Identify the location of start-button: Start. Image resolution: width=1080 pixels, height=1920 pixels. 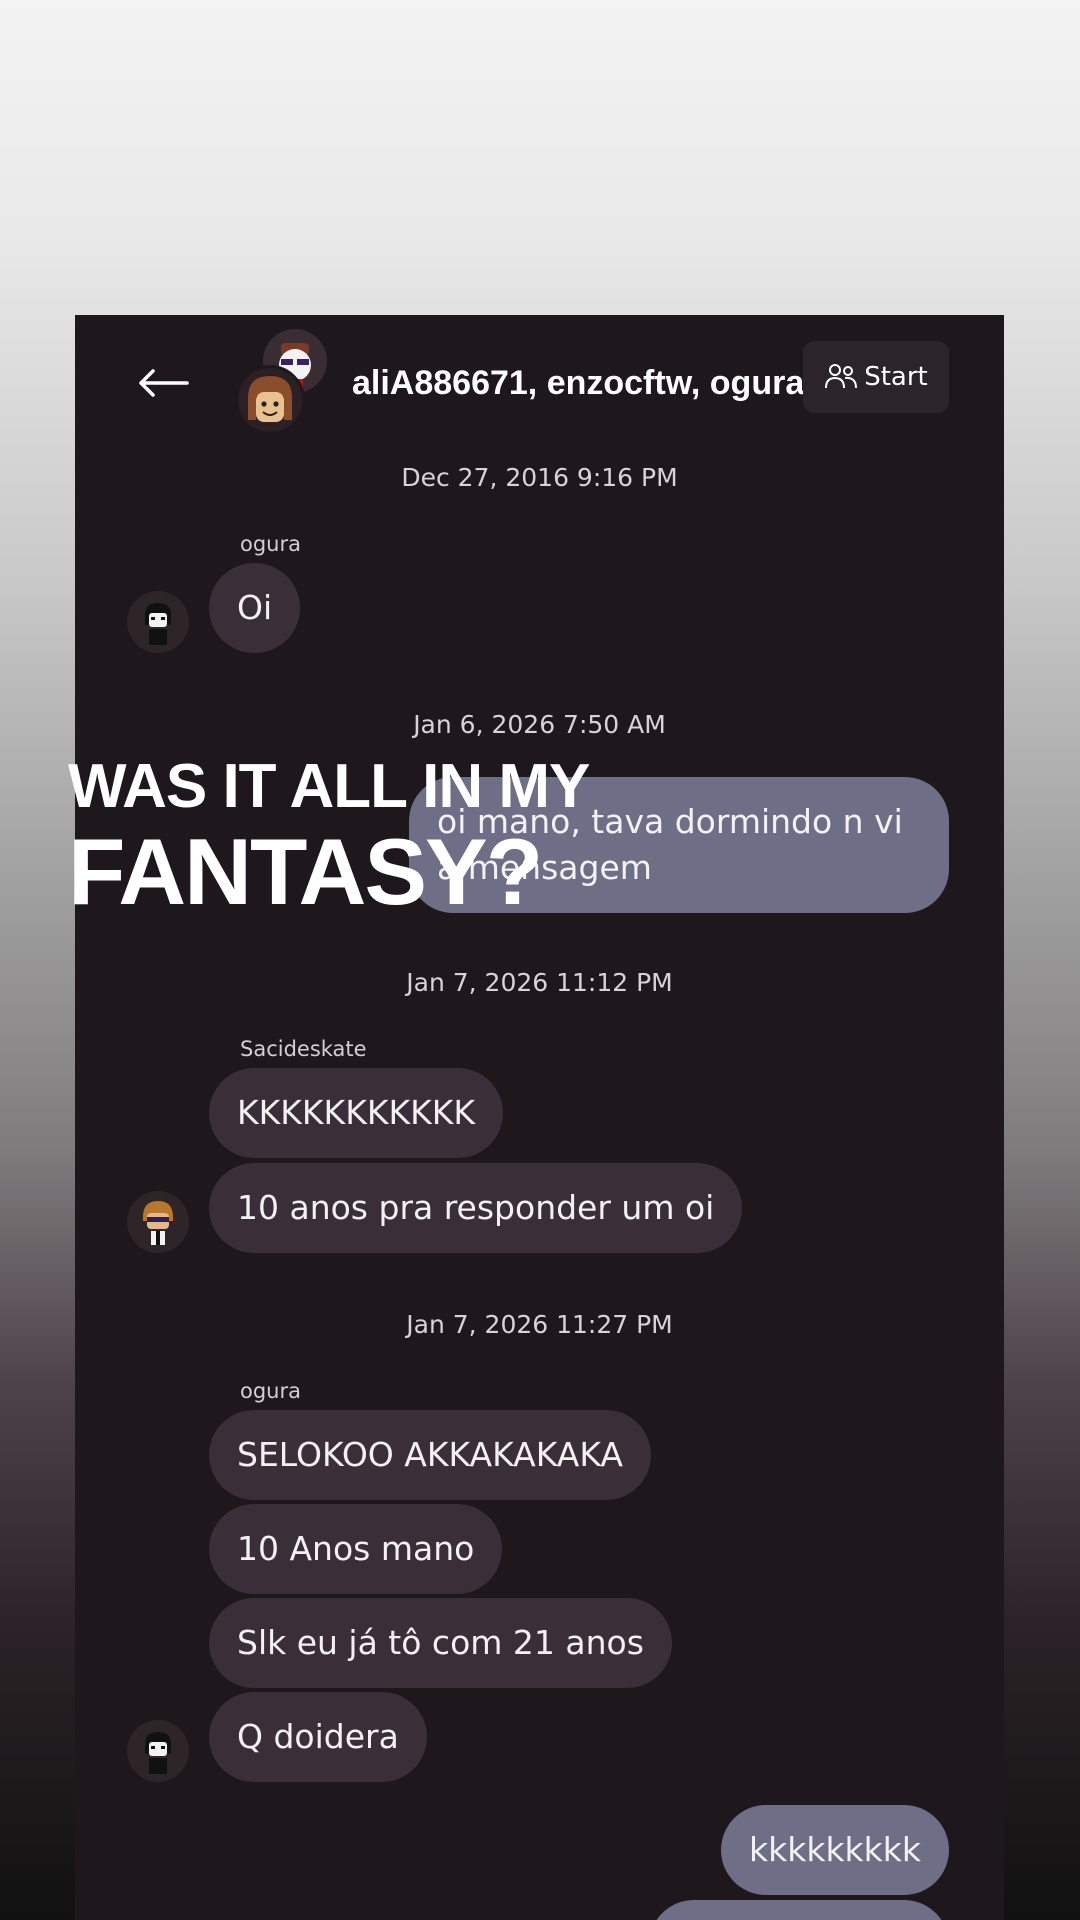
(876, 377).